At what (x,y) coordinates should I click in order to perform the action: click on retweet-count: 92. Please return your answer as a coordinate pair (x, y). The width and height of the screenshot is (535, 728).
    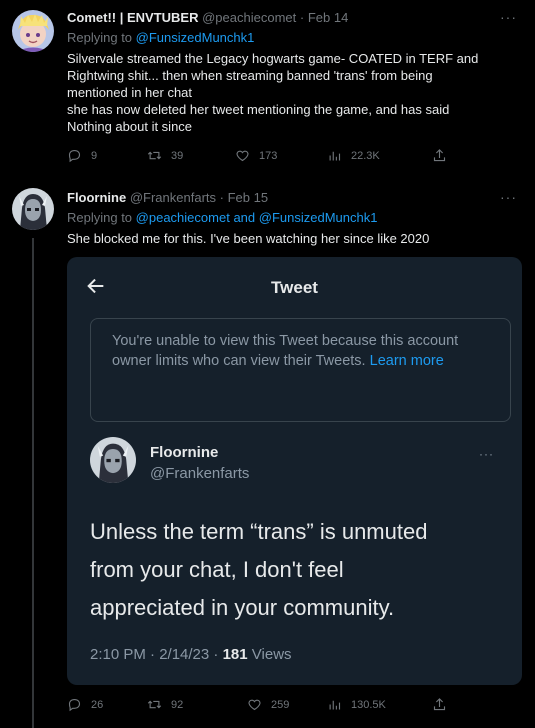
    Looking at the image, I should click on (177, 704).